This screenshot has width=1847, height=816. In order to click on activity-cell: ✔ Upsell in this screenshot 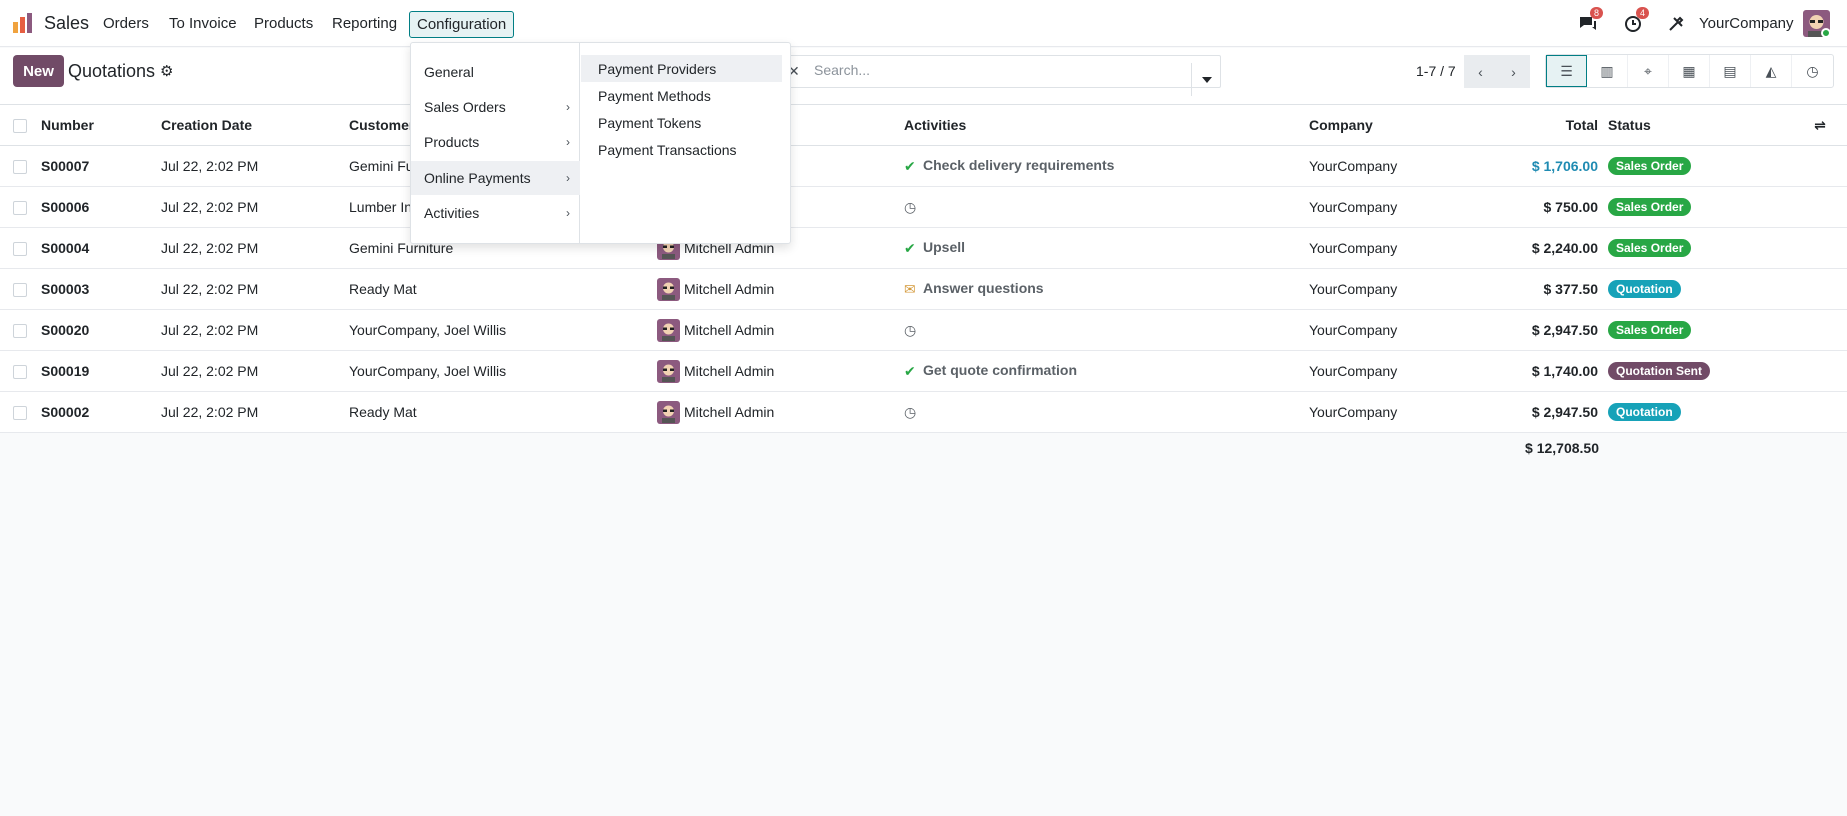, I will do `click(1106, 248)`.